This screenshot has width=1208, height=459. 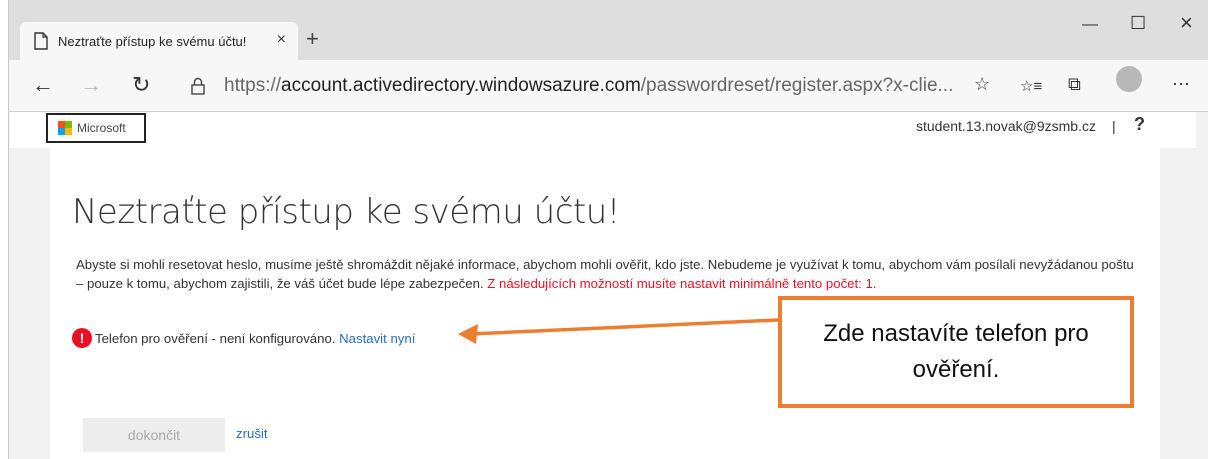 What do you see at coordinates (1031, 86) in the screenshot?
I see `favorites-icon: ☆≡` at bounding box center [1031, 86].